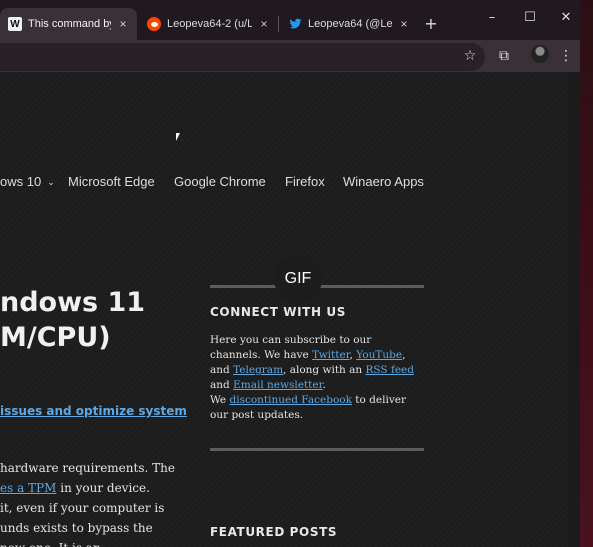 The height and width of the screenshot is (547, 593). What do you see at coordinates (379, 355) in the screenshot?
I see `youtube-link: YouTube` at bounding box center [379, 355].